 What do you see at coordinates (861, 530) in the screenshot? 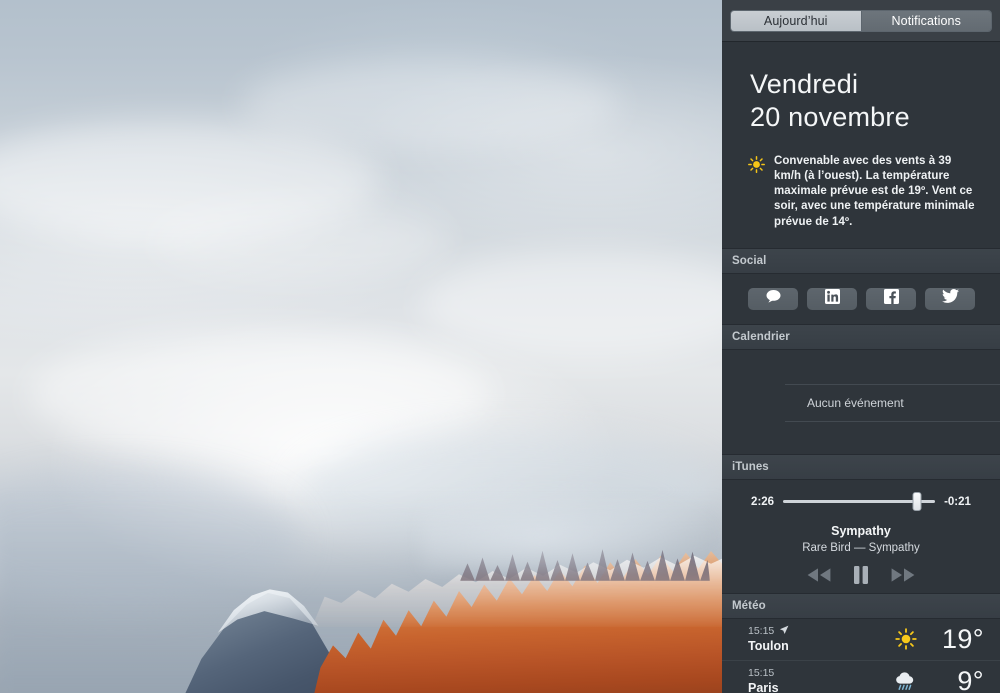
I see `itunes-track-title: Sympathy` at bounding box center [861, 530].